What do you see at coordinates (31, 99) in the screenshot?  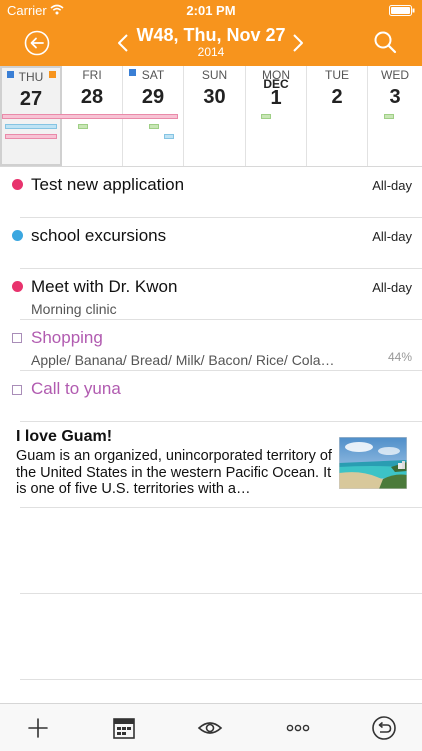 I see `day-number: 27` at bounding box center [31, 99].